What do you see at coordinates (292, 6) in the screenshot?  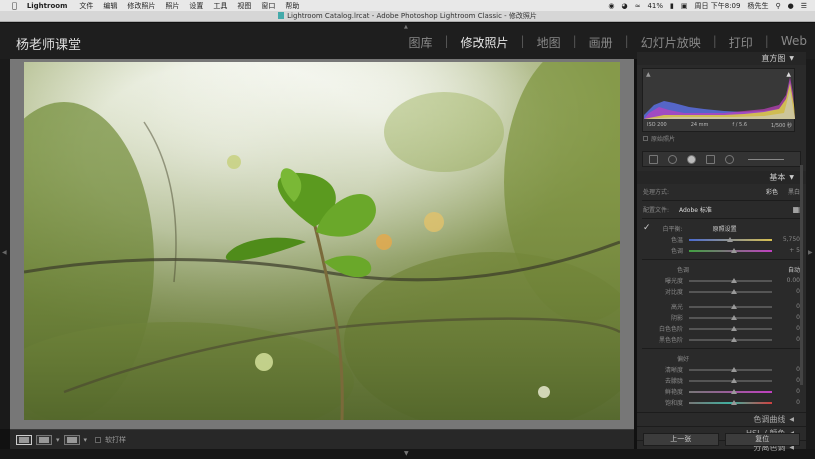 I see `menu-help: 帮助` at bounding box center [292, 6].